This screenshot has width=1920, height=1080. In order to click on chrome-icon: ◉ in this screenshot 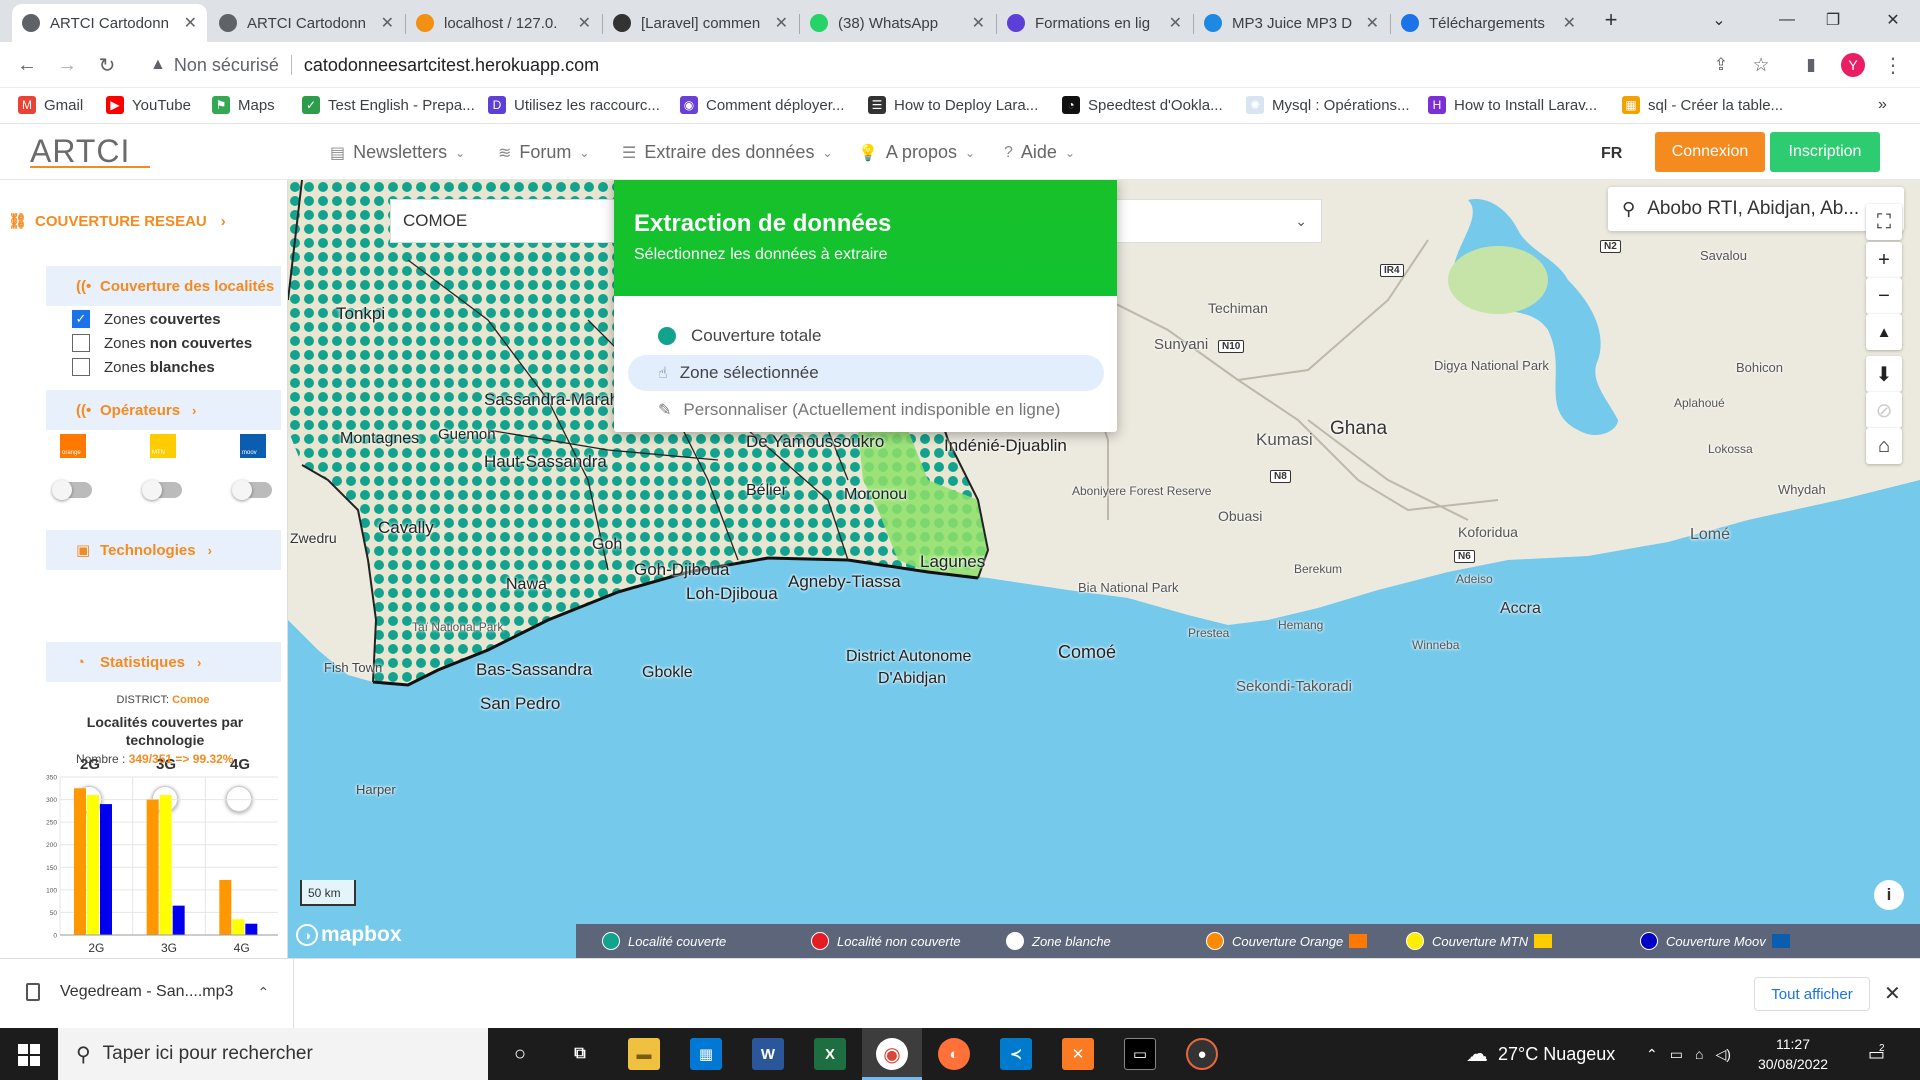, I will do `click(892, 1054)`.